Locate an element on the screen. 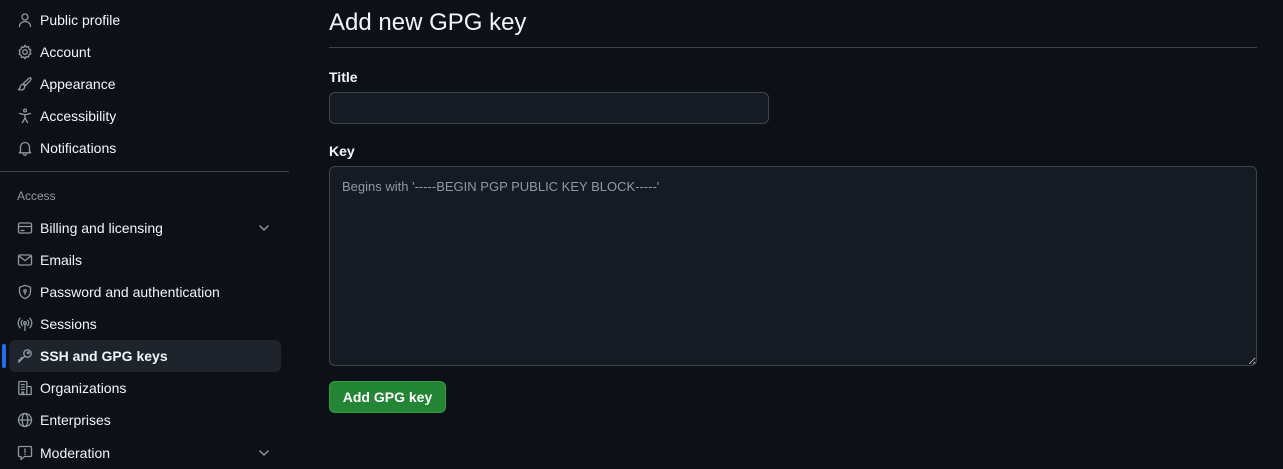 This screenshot has width=1283, height=469. title-input is located at coordinates (549, 108).